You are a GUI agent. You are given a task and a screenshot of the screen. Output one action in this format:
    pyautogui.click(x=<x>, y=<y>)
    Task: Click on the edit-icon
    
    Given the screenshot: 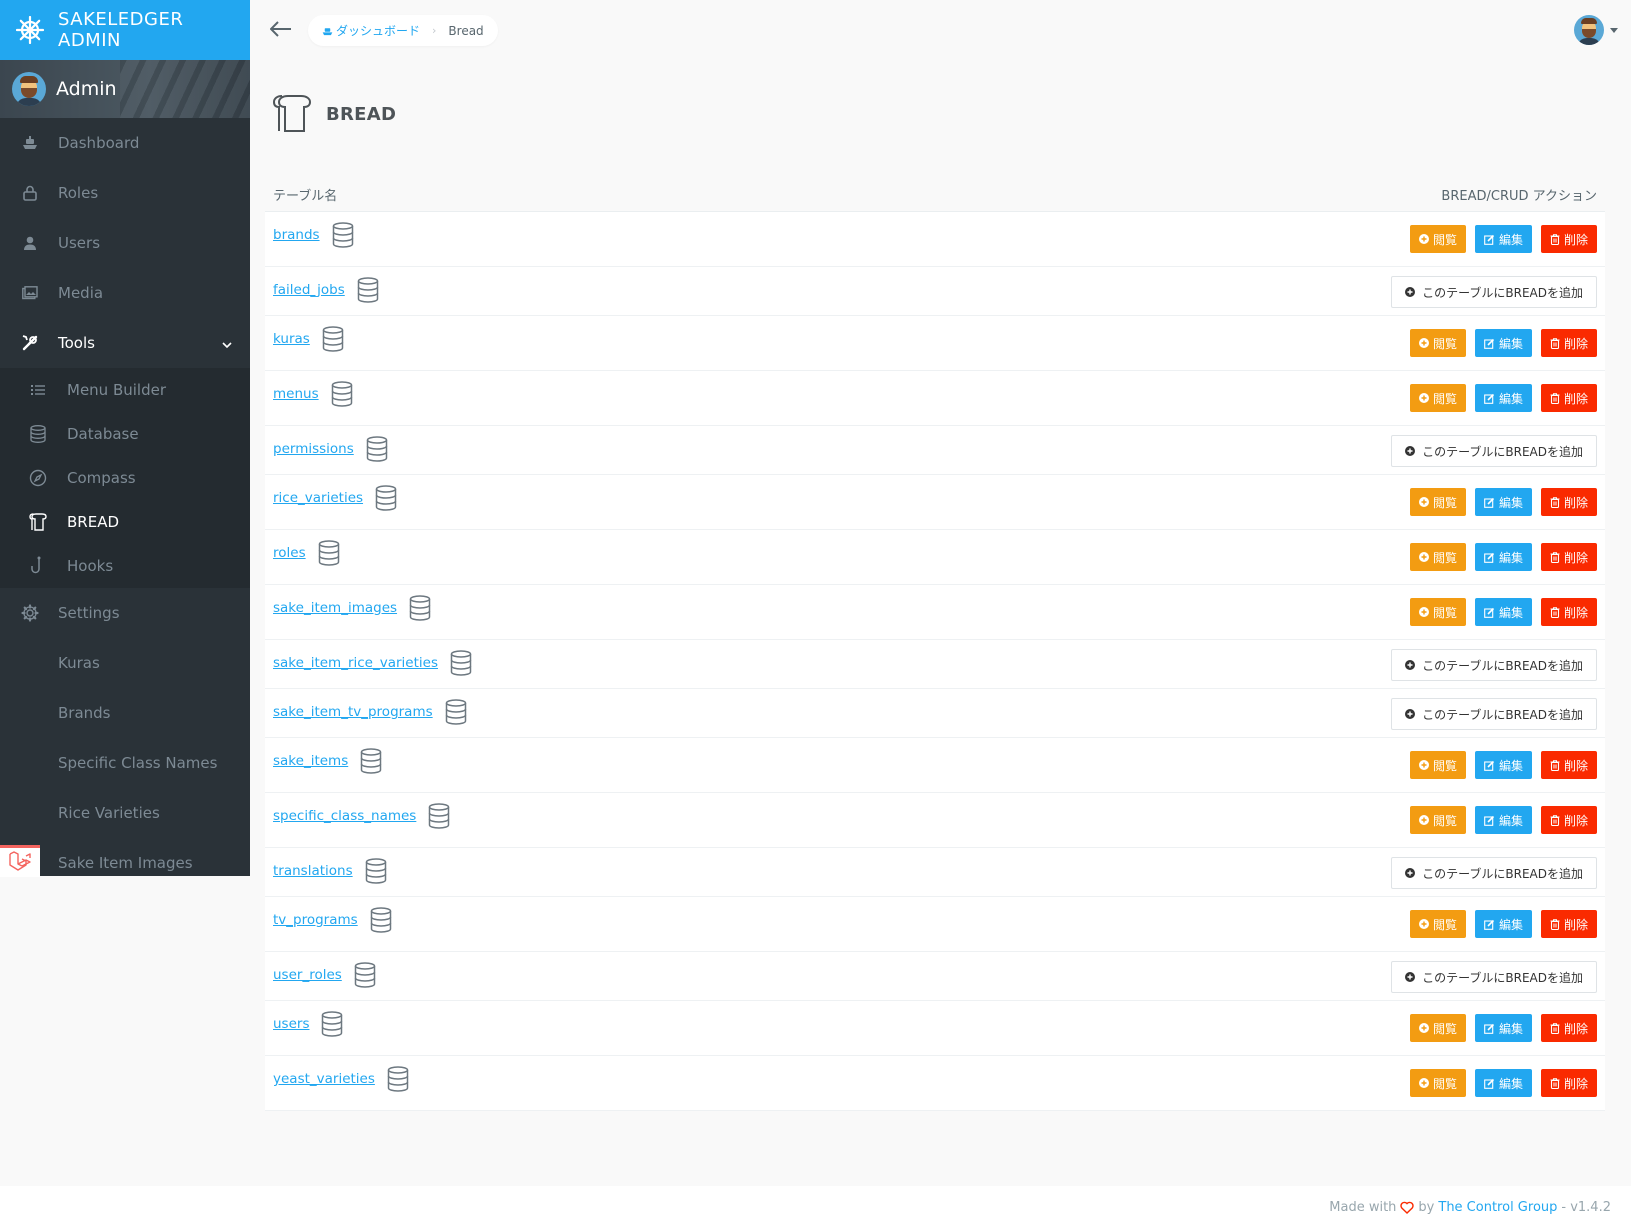 What is the action you would take?
    pyautogui.click(x=1489, y=765)
    